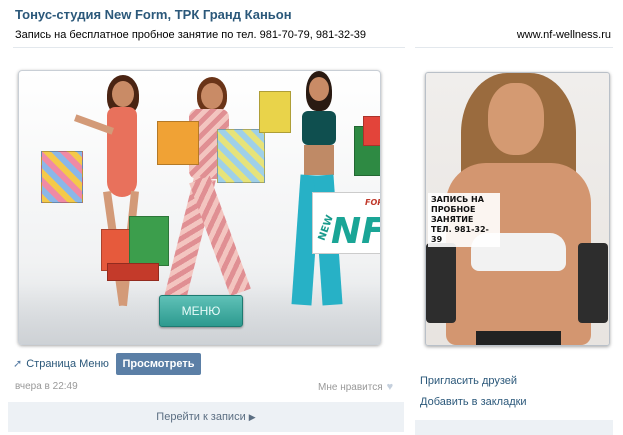 The height and width of the screenshot is (435, 623). Describe the element at coordinates (201, 311) in the screenshot. I see `menu-button: МЕНЮ` at that location.